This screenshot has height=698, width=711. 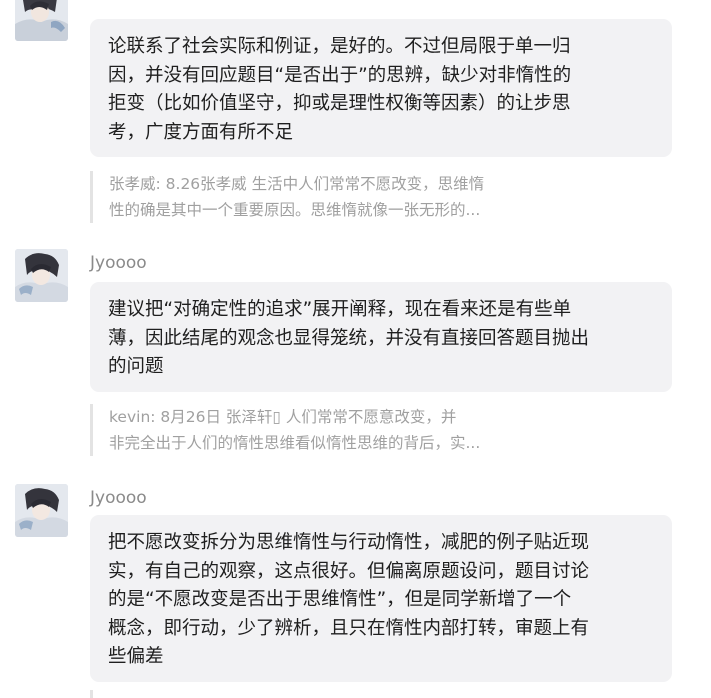 I want to click on comment-text-line: 的问题, so click(x=136, y=366).